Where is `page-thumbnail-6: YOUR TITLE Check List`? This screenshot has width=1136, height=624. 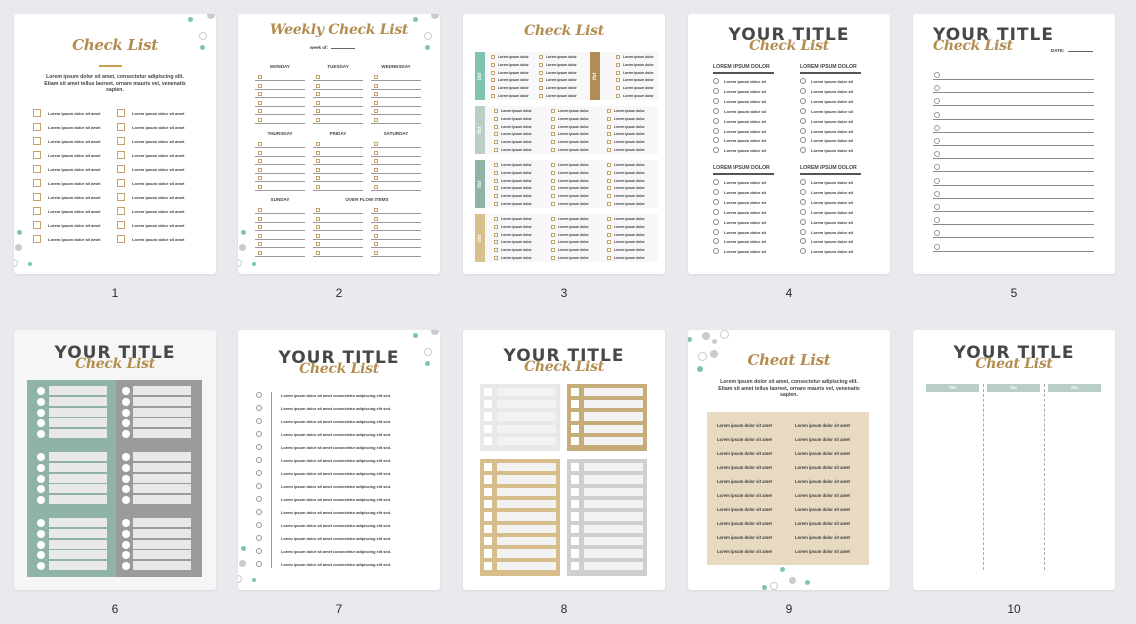
page-thumbnail-6: YOUR TITLE Check List is located at coordinates (115, 460).